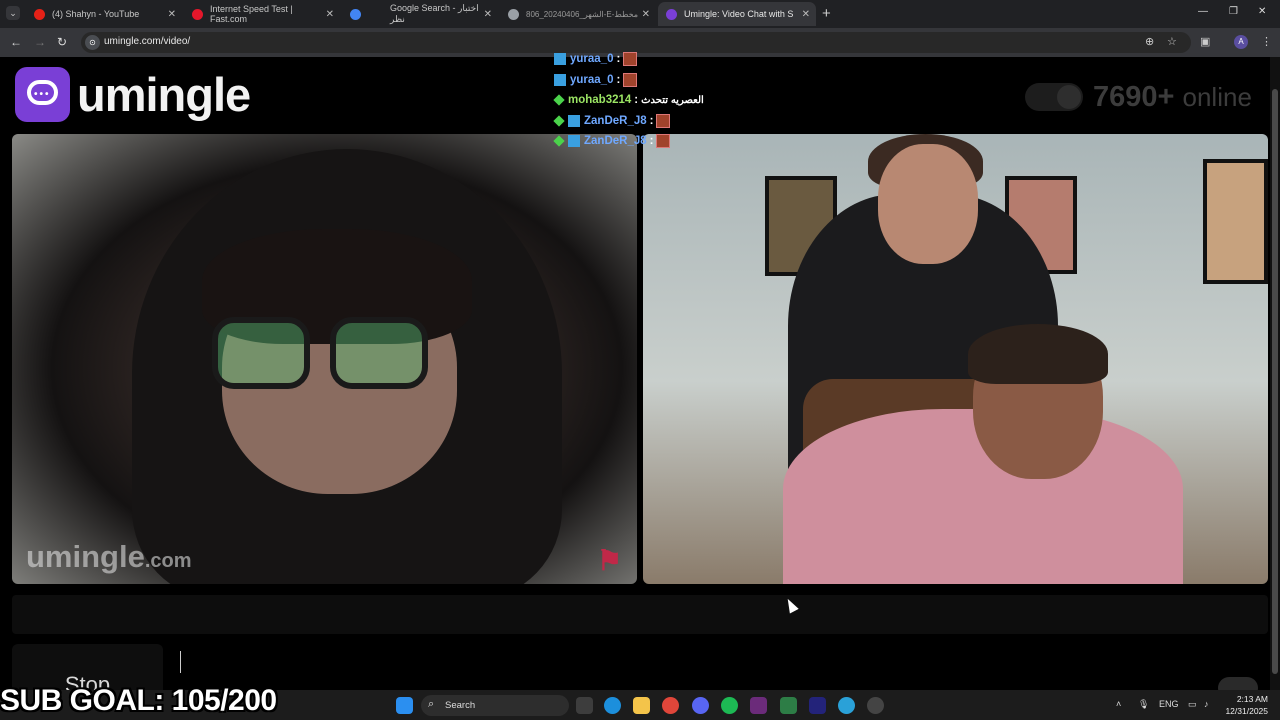 This screenshot has width=1280, height=720. I want to click on search-icon: ⌕, so click(431, 704).